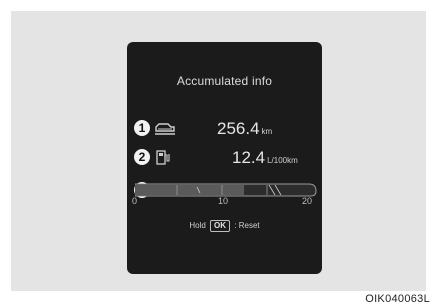 This screenshot has height=307, width=438. What do you see at coordinates (135, 201) in the screenshot?
I see `gauge-min-label: 0` at bounding box center [135, 201].